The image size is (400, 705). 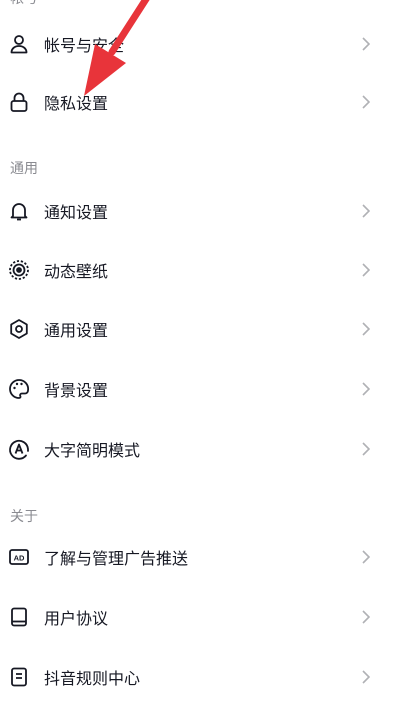 What do you see at coordinates (24, 169) in the screenshot?
I see `section-label-general: 通用` at bounding box center [24, 169].